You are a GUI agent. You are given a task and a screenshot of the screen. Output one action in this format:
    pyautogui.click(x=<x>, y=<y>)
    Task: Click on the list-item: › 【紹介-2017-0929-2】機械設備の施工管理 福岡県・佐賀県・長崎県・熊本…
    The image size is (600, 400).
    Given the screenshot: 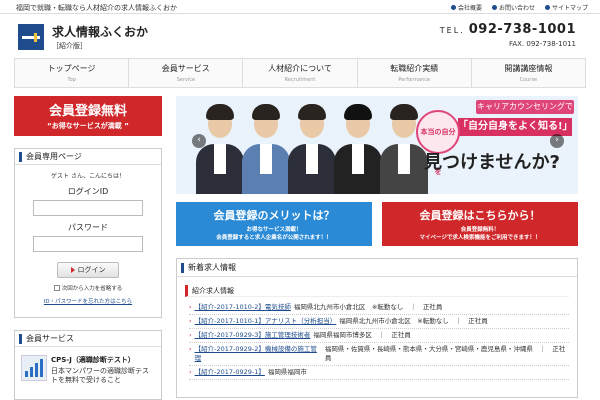 What is the action you would take?
    pyautogui.click(x=379, y=354)
    